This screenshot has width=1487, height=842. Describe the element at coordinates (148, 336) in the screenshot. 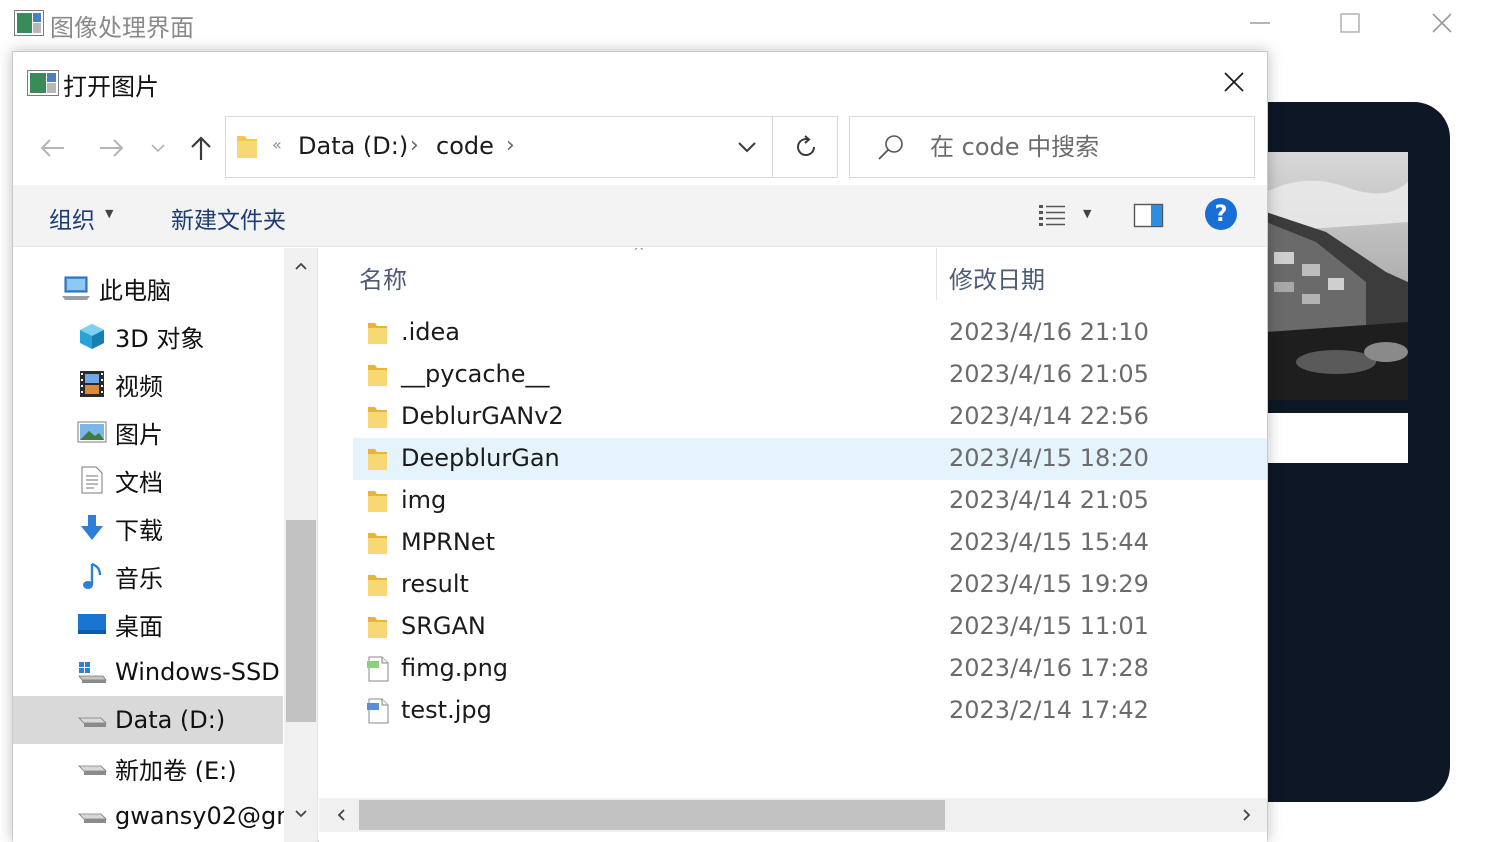

I see `nav-item-3d-objects: 3D 对象` at that location.